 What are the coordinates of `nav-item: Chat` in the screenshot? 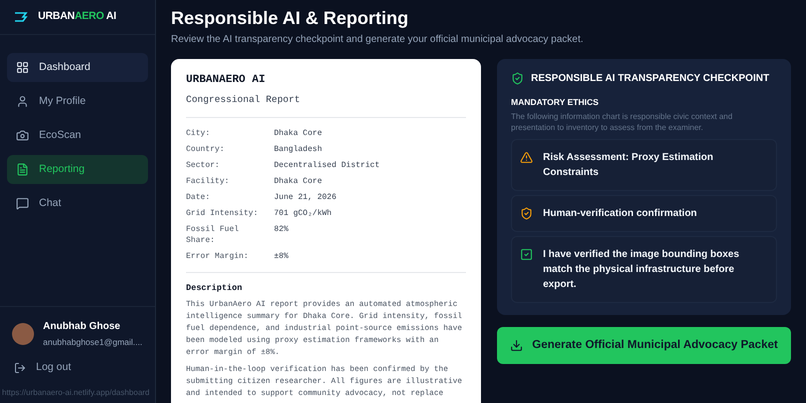 It's located at (77, 203).